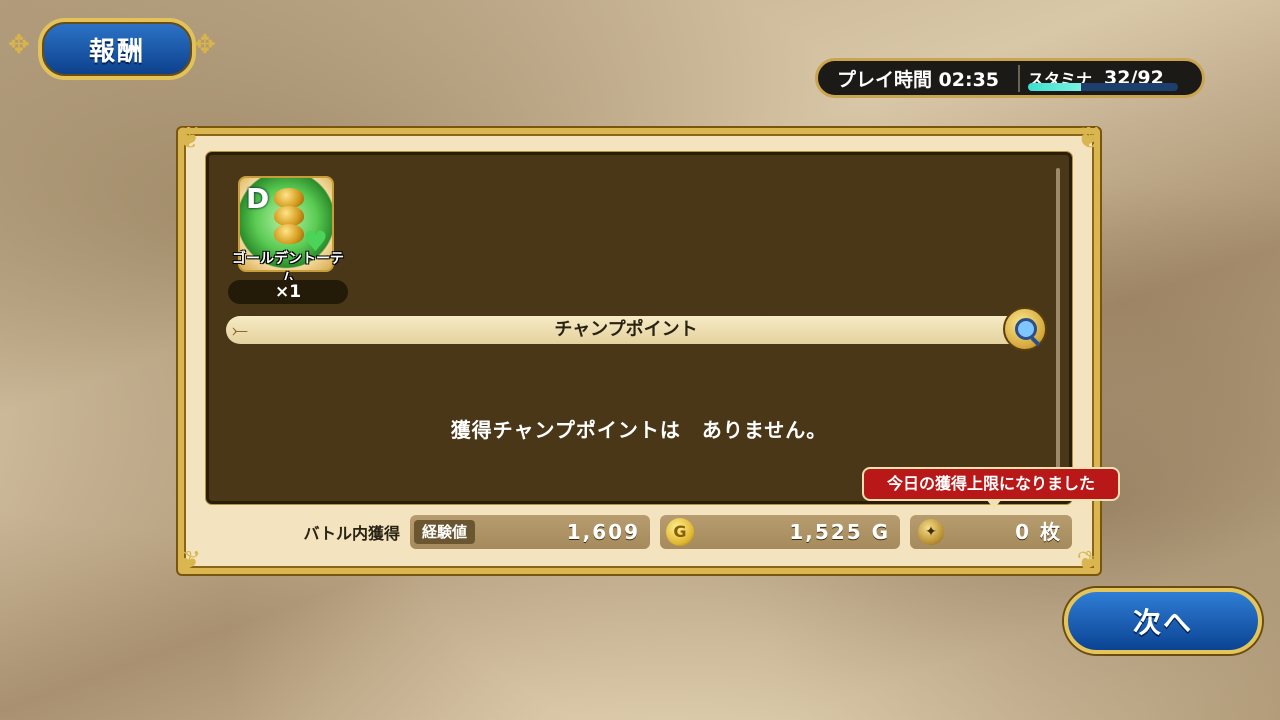 The height and width of the screenshot is (720, 1280). I want to click on daily-limit-text: 今日の獲得上限になりました, so click(990, 483).